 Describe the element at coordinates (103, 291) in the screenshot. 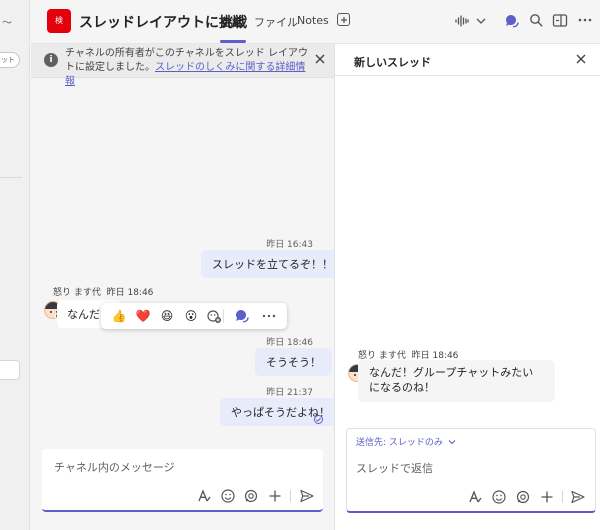

I see `message-sender: 怒り ます代 昨日 18:46` at that location.